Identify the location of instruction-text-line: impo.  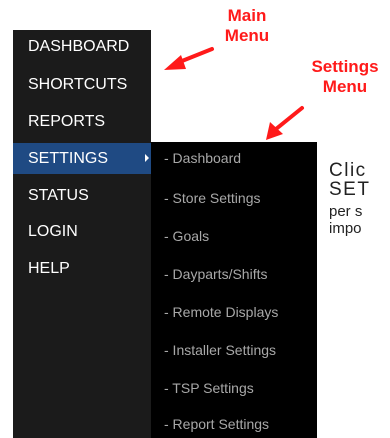
(345, 228).